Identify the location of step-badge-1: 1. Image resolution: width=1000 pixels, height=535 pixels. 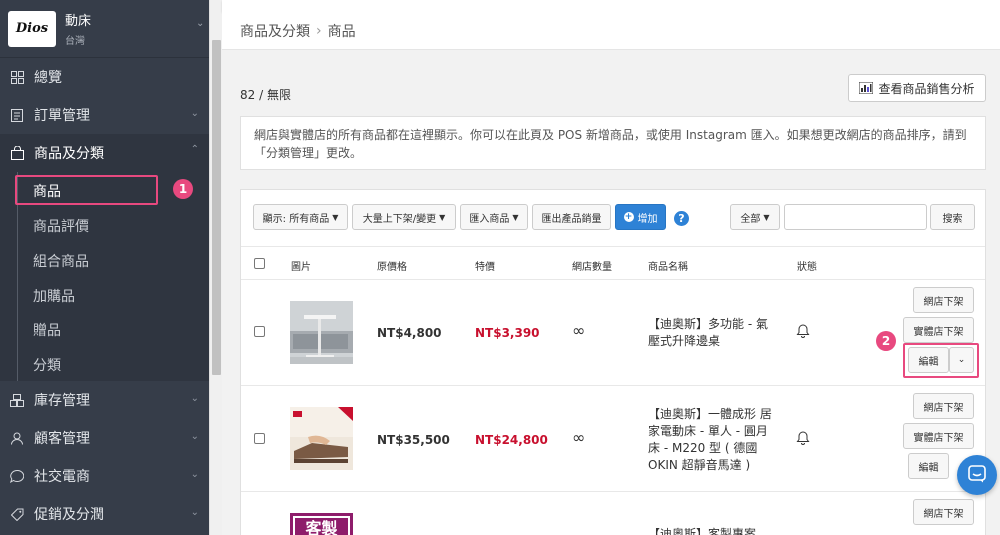
(183, 189).